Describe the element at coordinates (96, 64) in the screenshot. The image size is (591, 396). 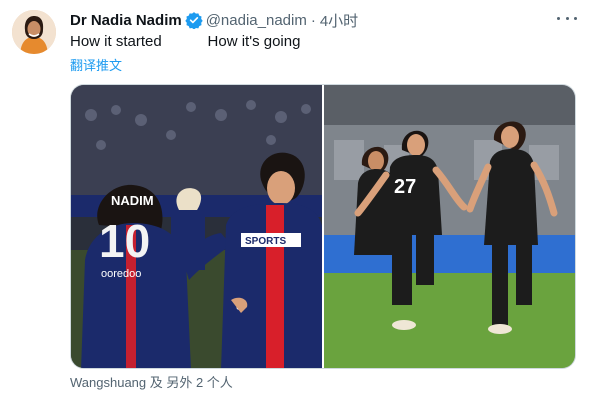
I see `translate-tweet-link: 翻译推文` at that location.